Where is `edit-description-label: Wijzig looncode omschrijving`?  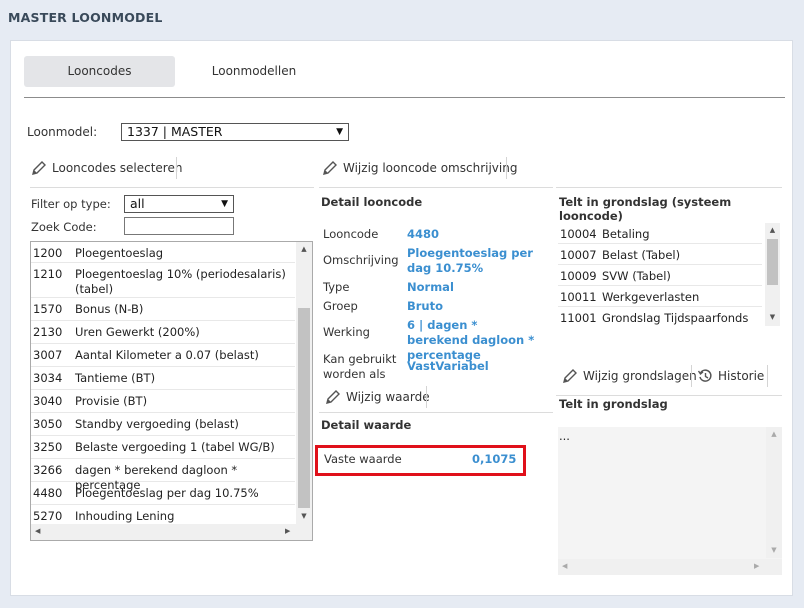 edit-description-label: Wijzig looncode omschrijving is located at coordinates (430, 168).